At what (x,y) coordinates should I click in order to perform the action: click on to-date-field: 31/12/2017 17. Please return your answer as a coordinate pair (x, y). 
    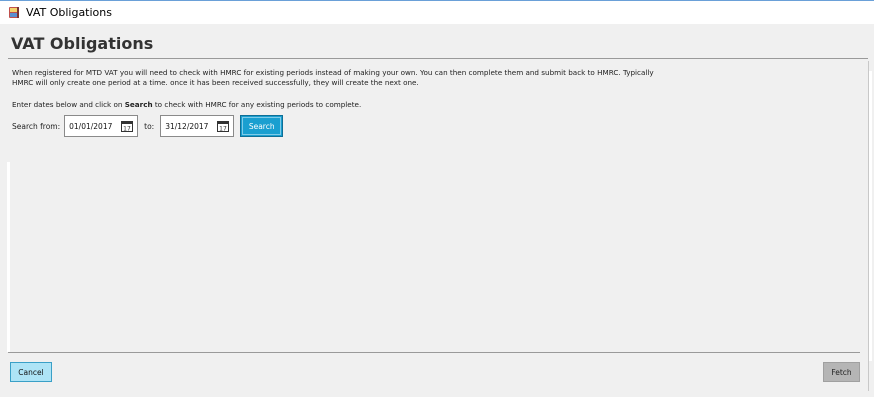
    Looking at the image, I should click on (197, 126).